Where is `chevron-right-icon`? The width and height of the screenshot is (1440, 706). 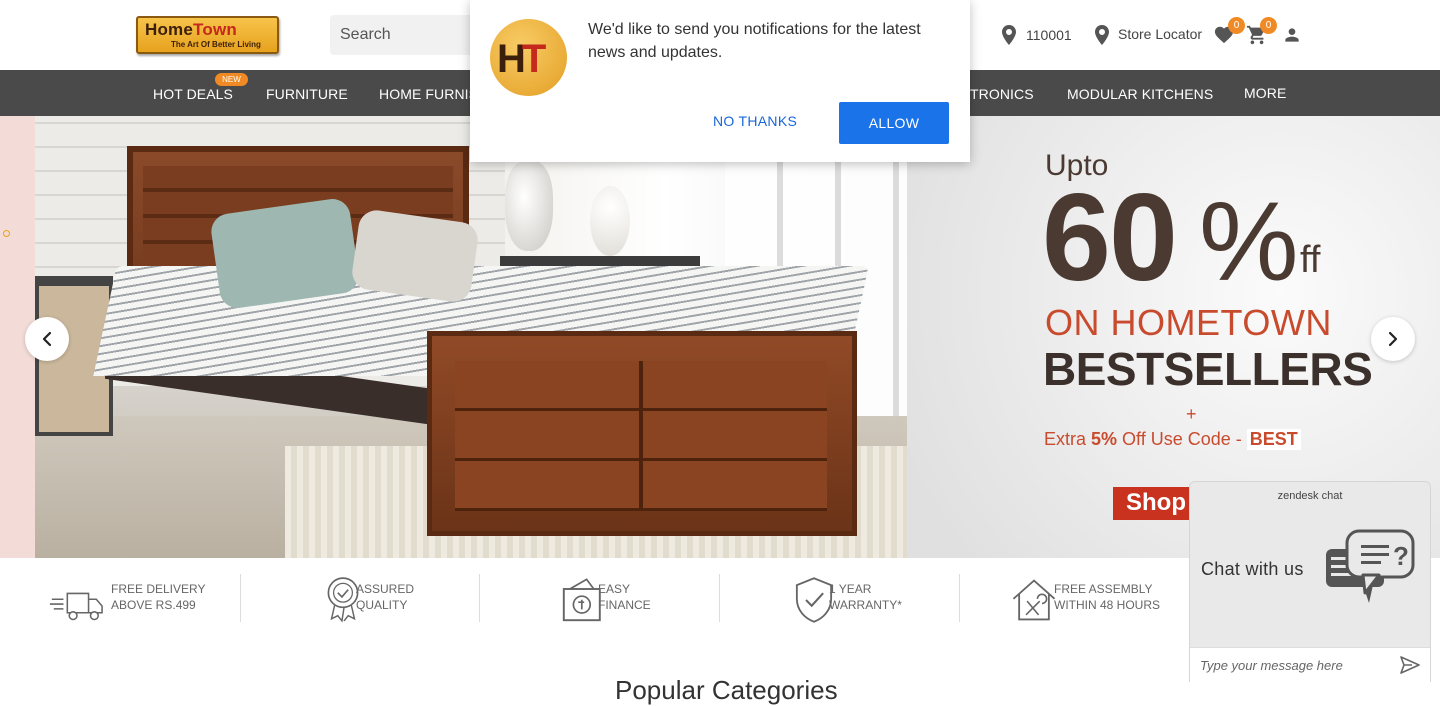
chevron-right-icon is located at coordinates (1393, 339).